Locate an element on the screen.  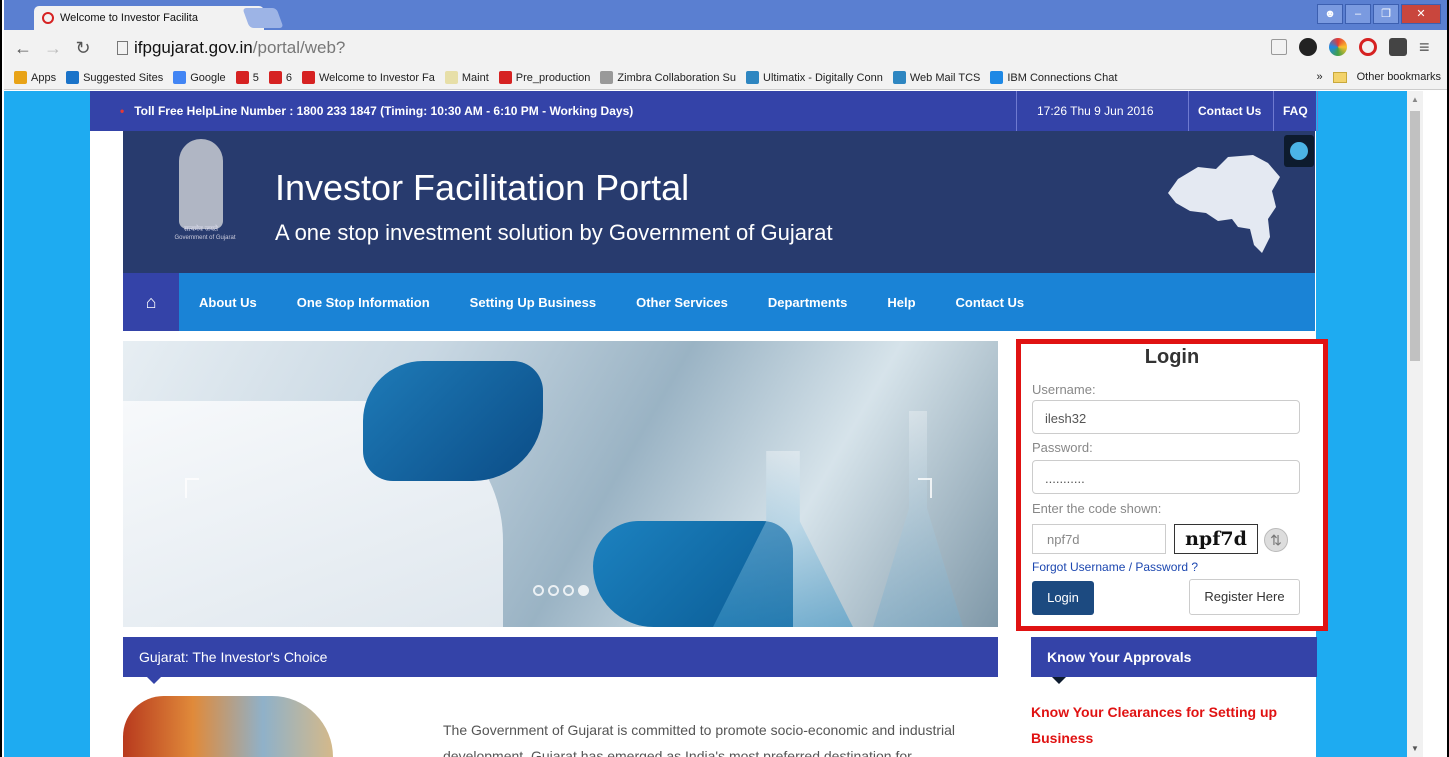
minimize-button: – is located at coordinates (1358, 14).